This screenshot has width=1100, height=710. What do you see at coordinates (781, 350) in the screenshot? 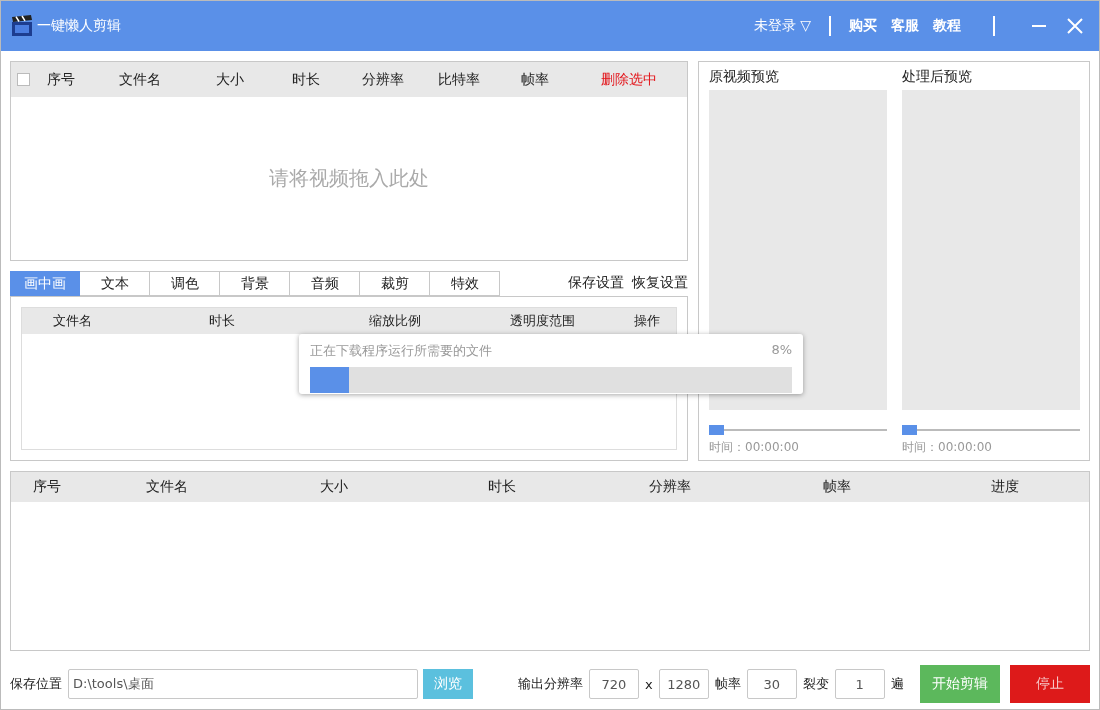
I see `download-percent: 8%` at bounding box center [781, 350].